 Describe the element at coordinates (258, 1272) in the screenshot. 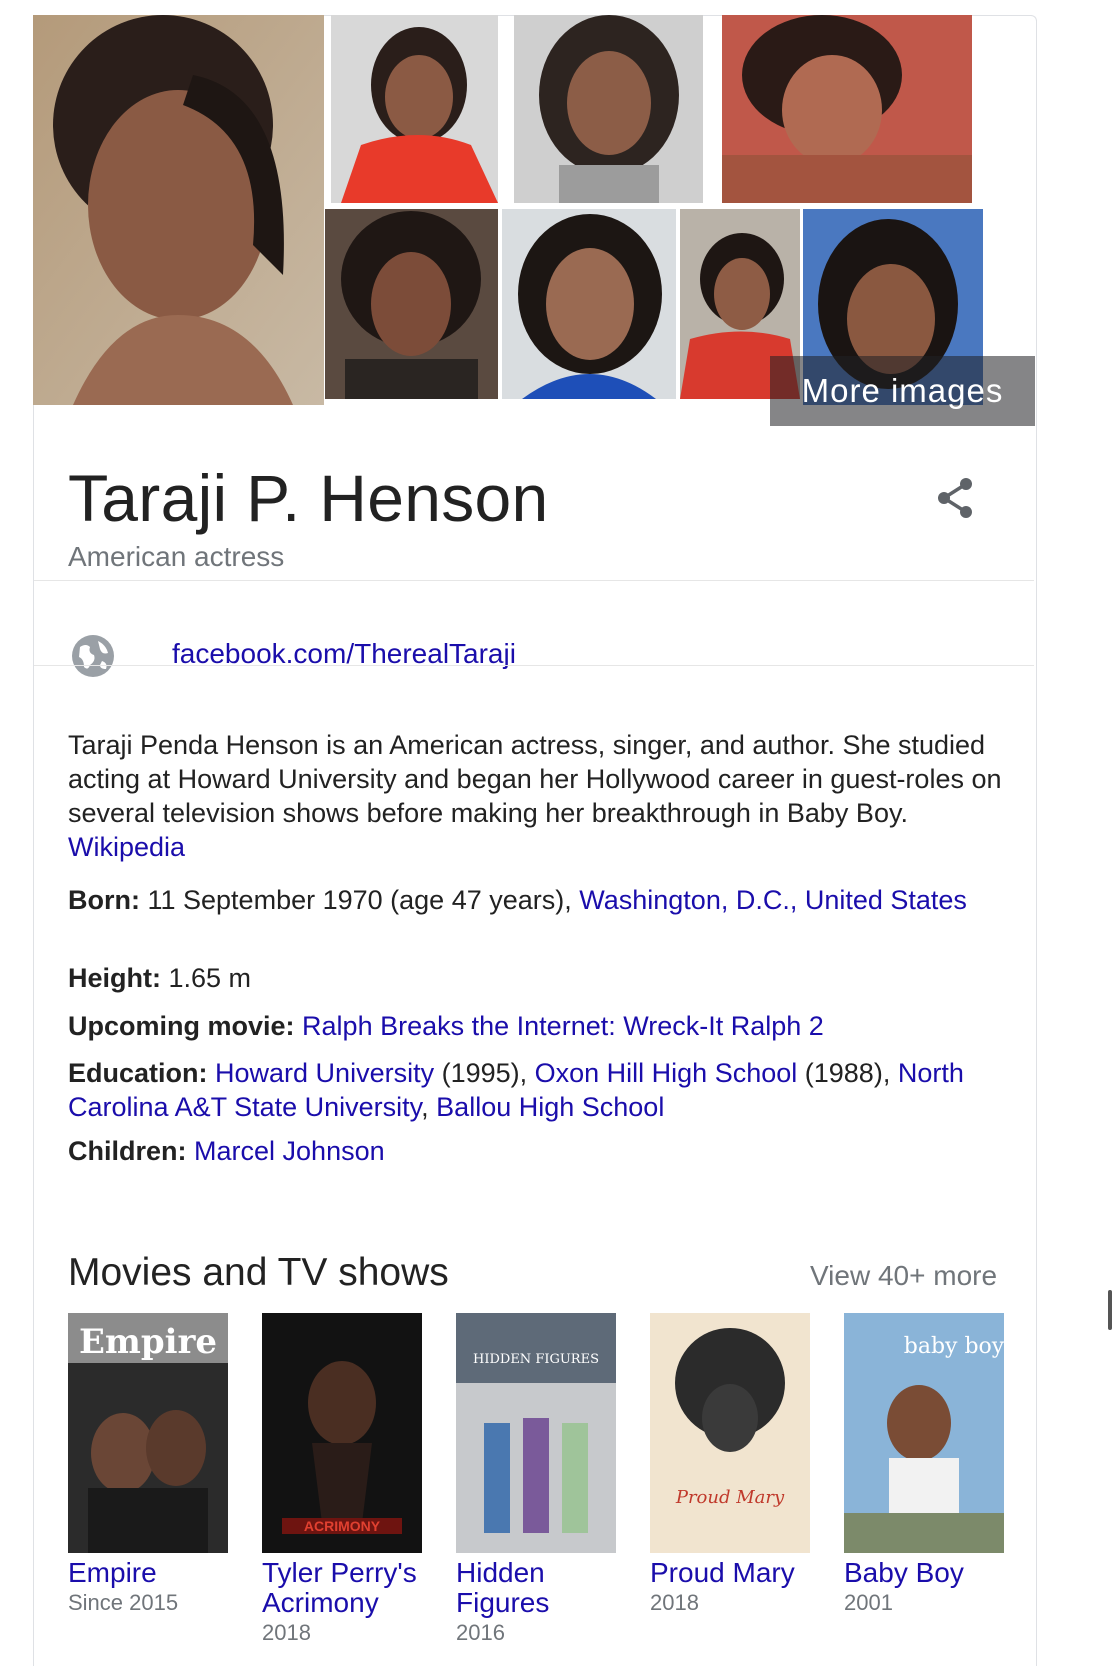

I see `movies-section-title: Movies and TV shows` at that location.